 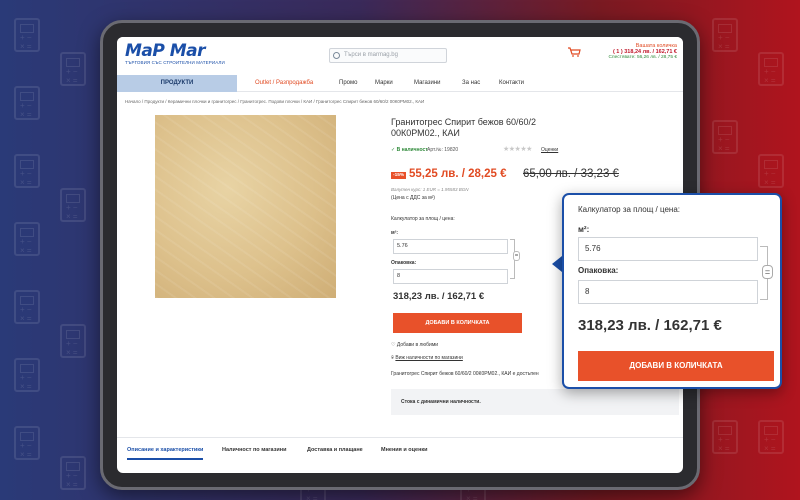 What do you see at coordinates (165, 51) in the screenshot?
I see `logo-text: MaP Mar` at bounding box center [165, 51].